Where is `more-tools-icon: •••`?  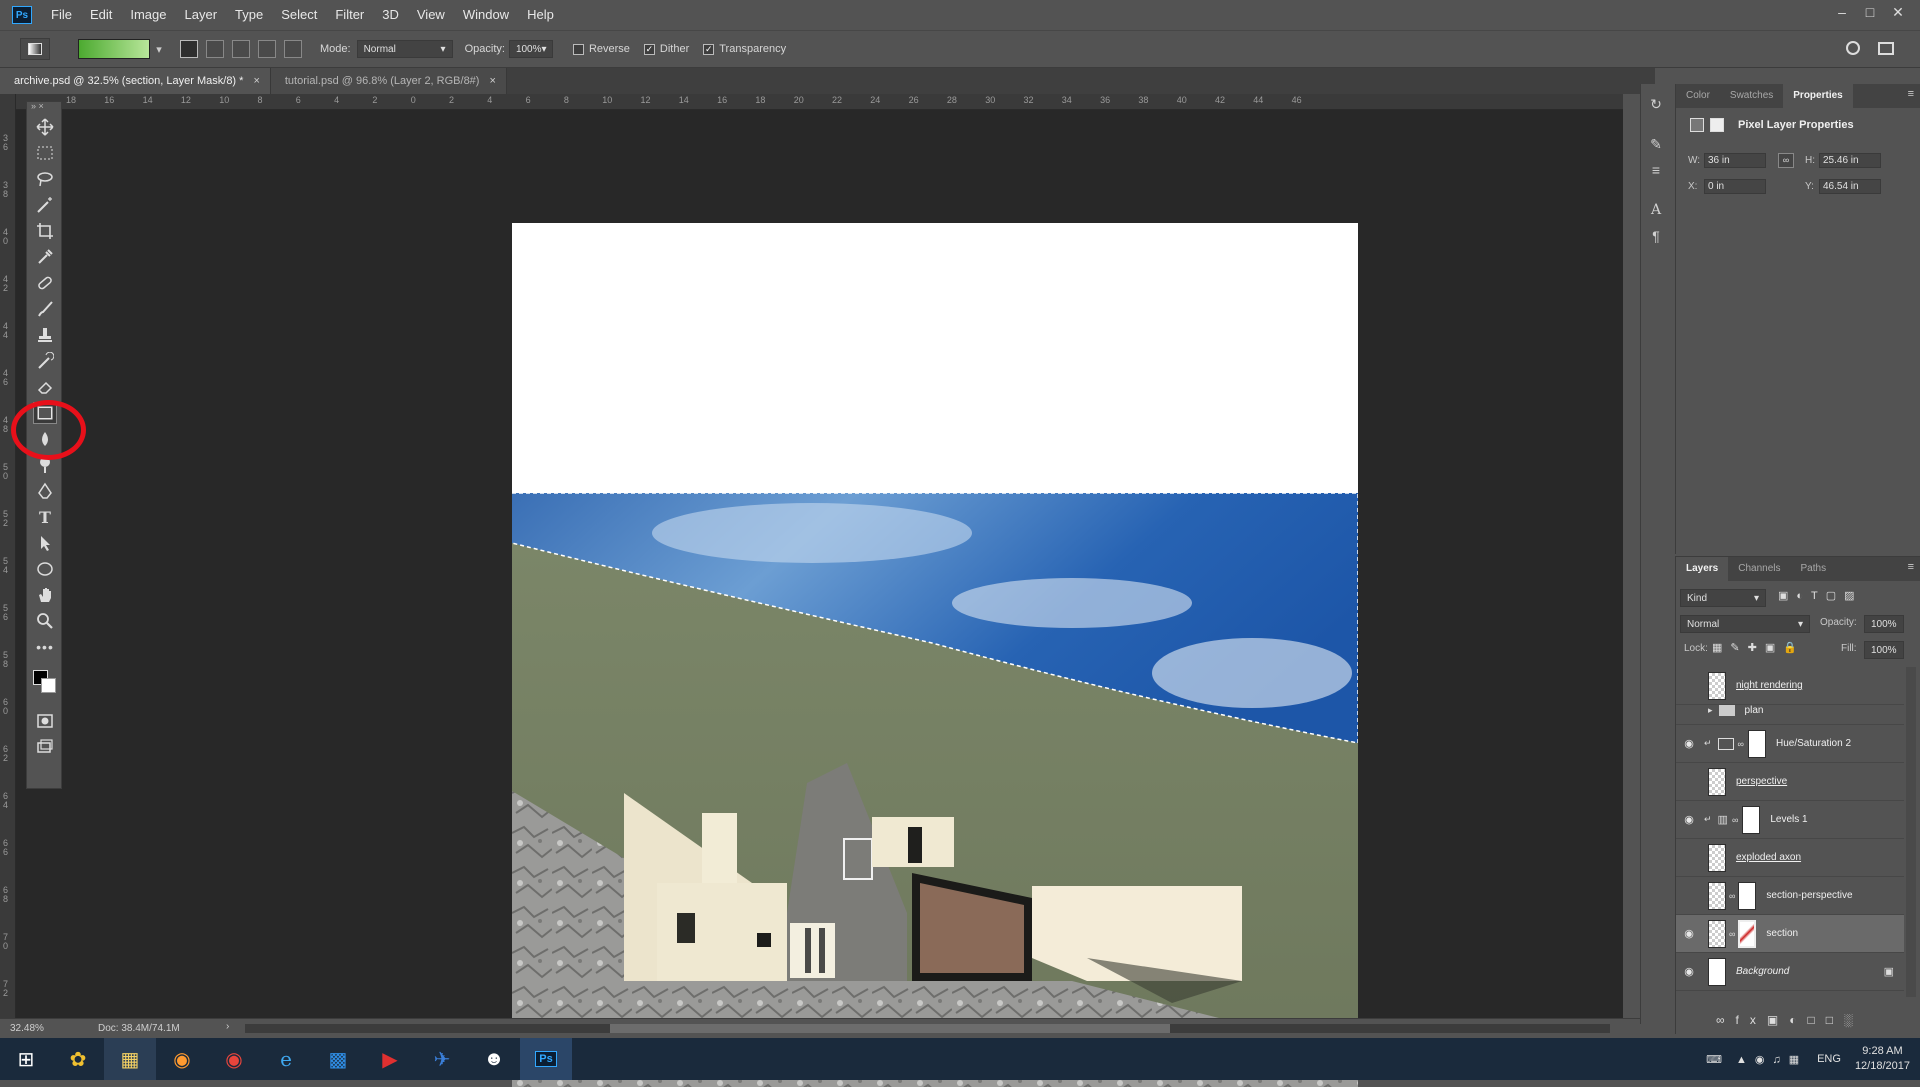
more-tools-icon: ••• is located at coordinates (45, 647).